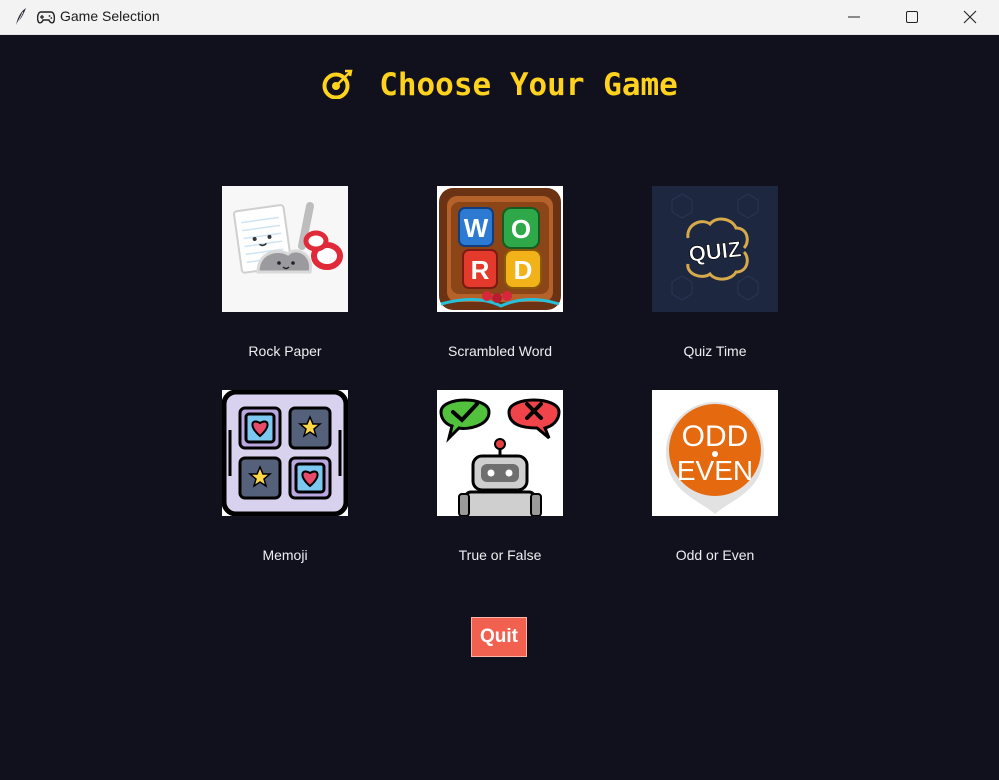 The width and height of the screenshot is (999, 780). Describe the element at coordinates (110, 16) in the screenshot. I see `window-title: Game Selection` at that location.